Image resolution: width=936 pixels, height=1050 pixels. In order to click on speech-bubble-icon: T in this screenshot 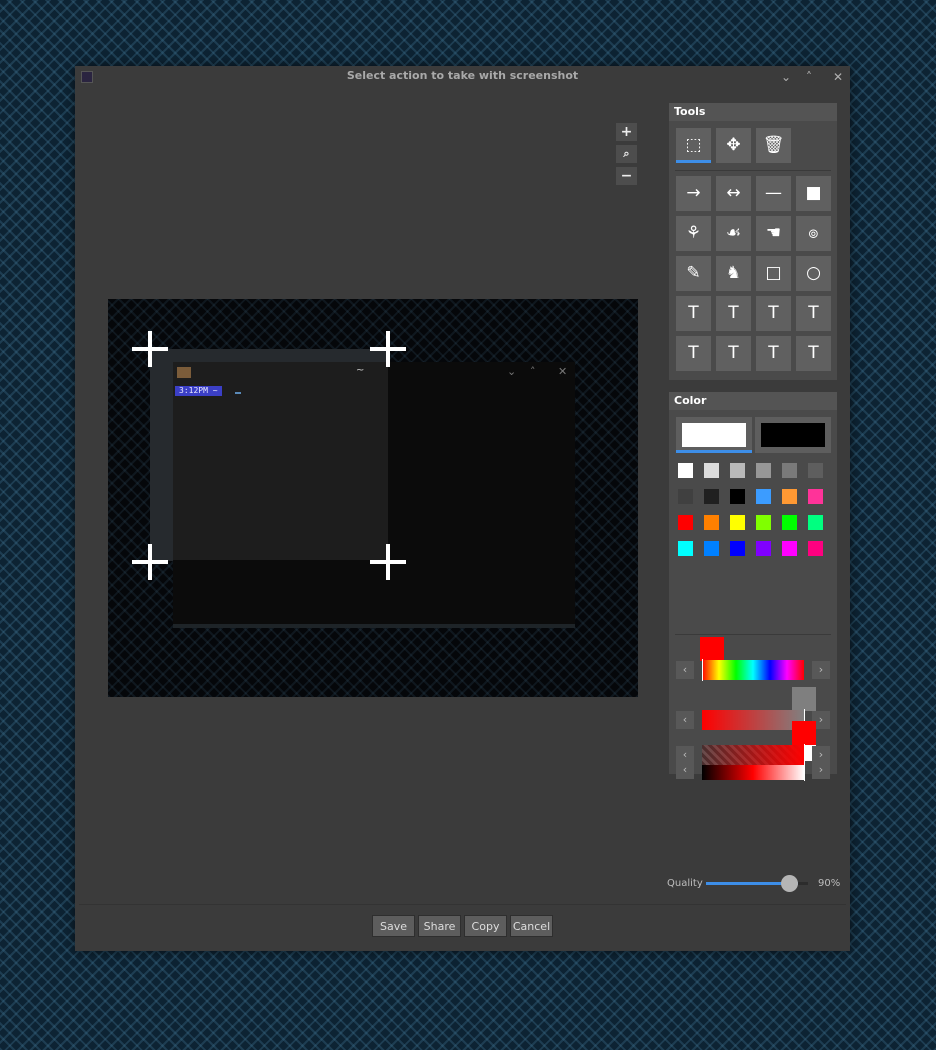, I will do `click(693, 353)`.